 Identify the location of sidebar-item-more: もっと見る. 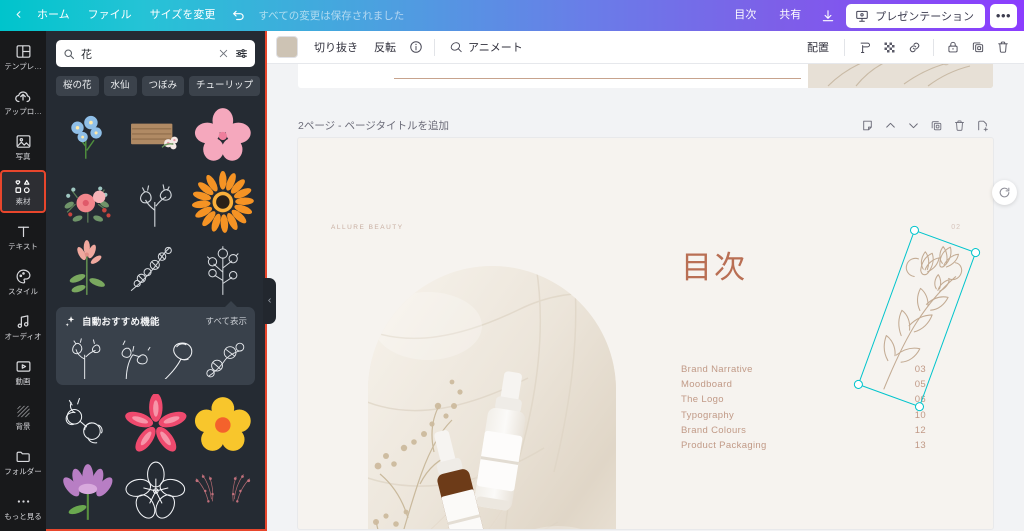
(23, 506).